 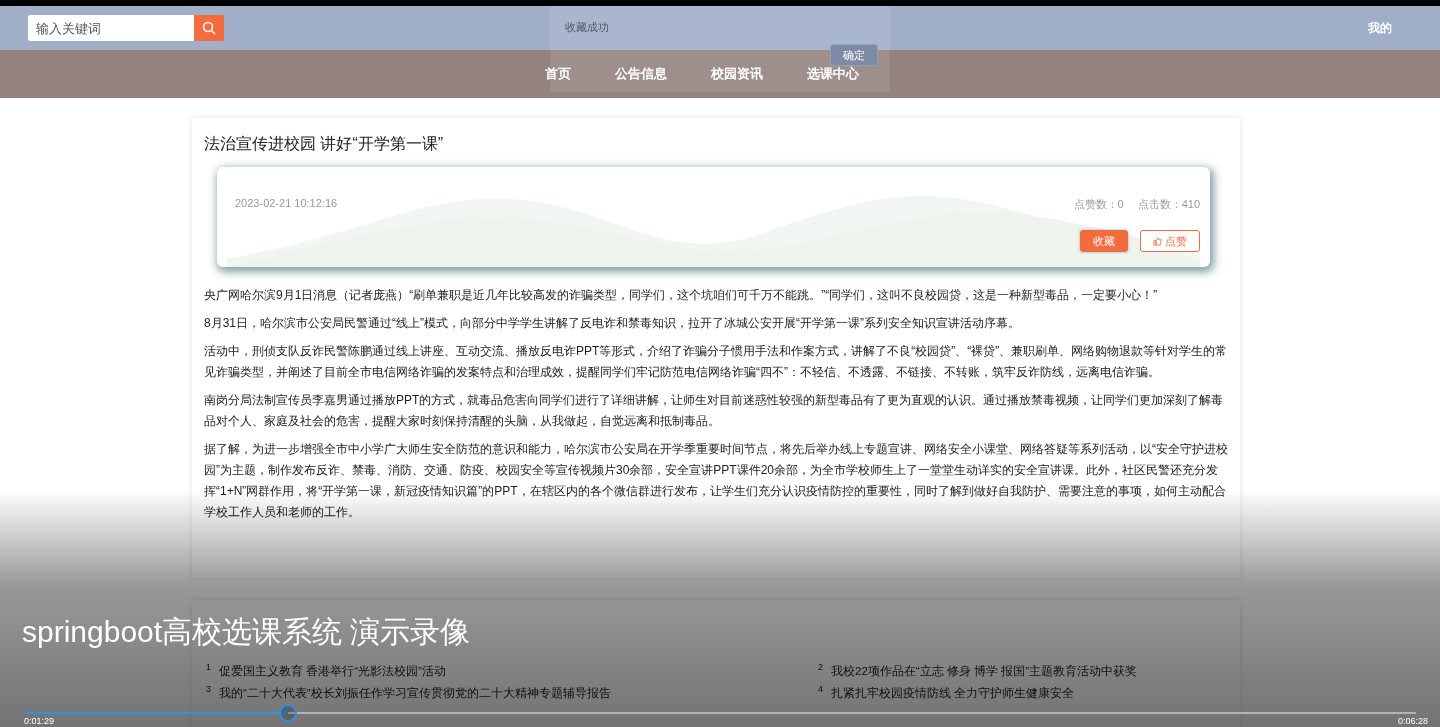 I want to click on toast-message: 收藏成功, so click(x=587, y=27).